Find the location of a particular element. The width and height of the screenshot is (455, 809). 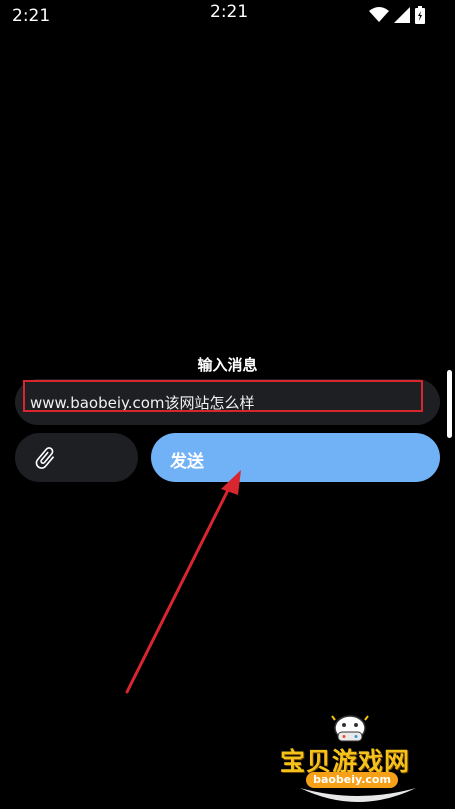

watermark-swoosh is located at coordinates (358, 795).